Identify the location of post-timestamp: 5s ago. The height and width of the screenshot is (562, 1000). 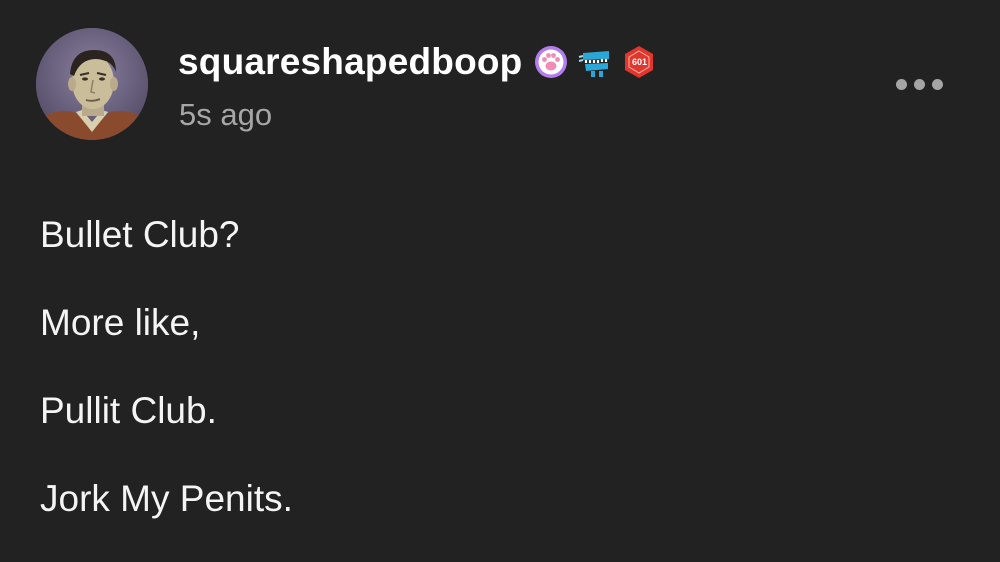
(226, 114).